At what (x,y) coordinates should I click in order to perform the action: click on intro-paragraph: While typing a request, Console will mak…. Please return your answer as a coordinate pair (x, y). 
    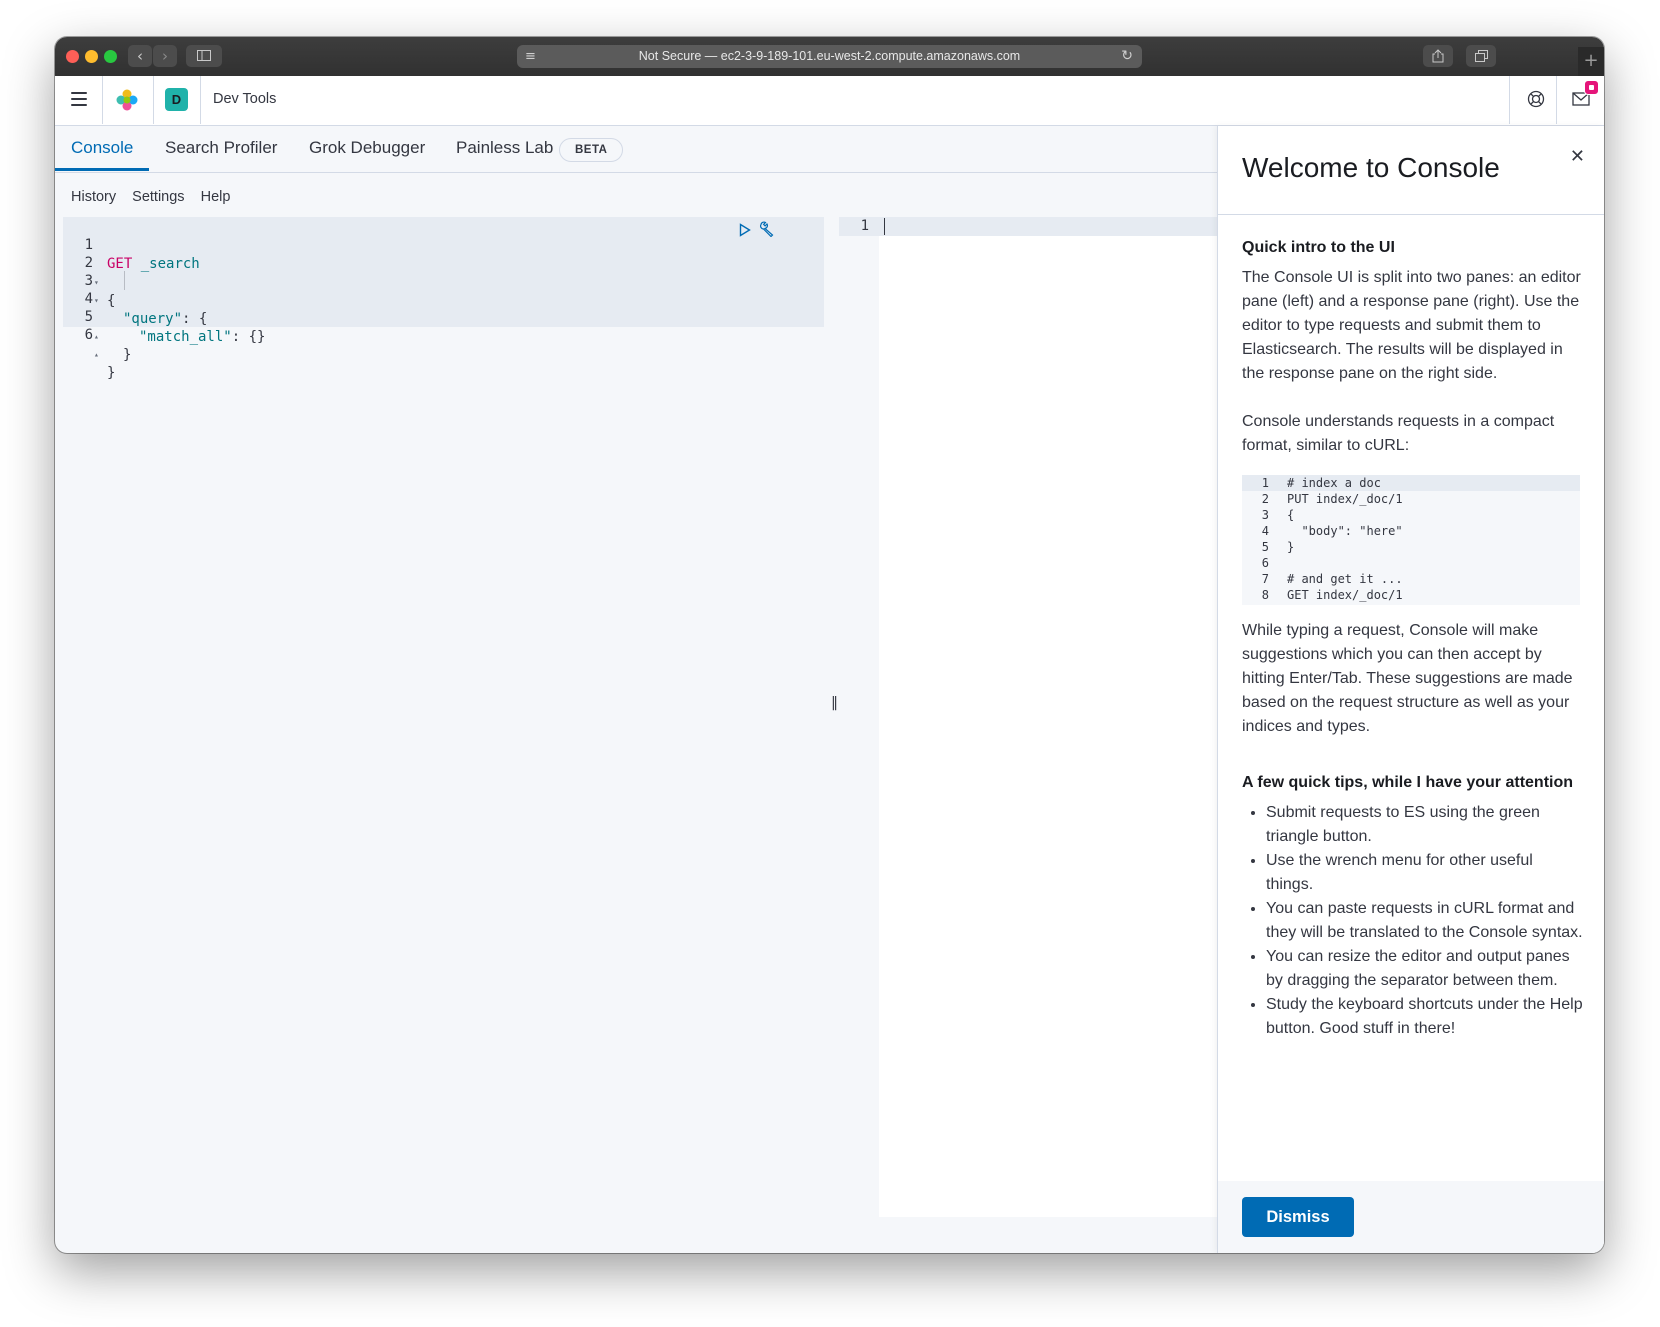
    Looking at the image, I should click on (1407, 678).